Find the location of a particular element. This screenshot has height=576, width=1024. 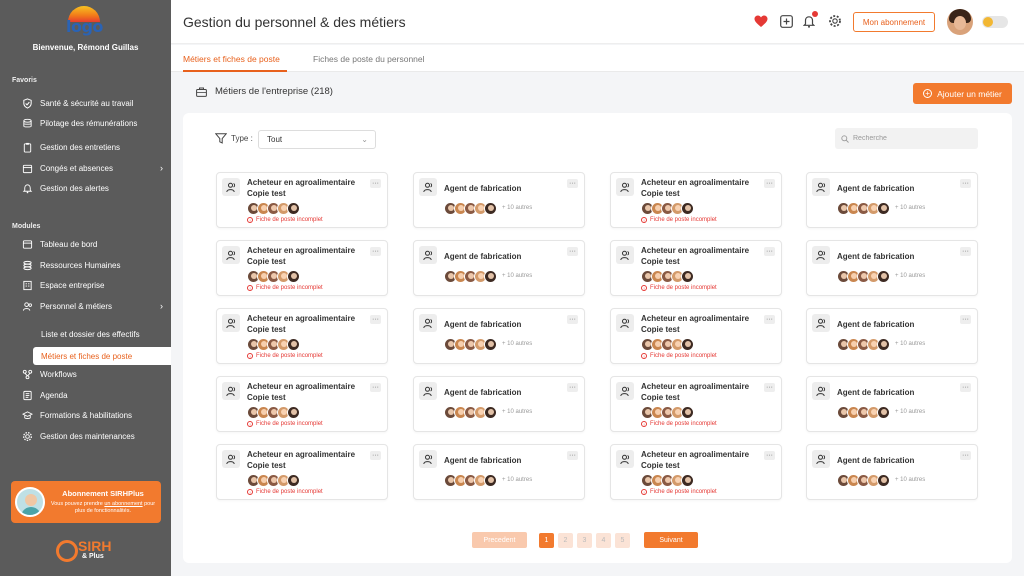

notification-bell-icon is located at coordinates (810, 19).